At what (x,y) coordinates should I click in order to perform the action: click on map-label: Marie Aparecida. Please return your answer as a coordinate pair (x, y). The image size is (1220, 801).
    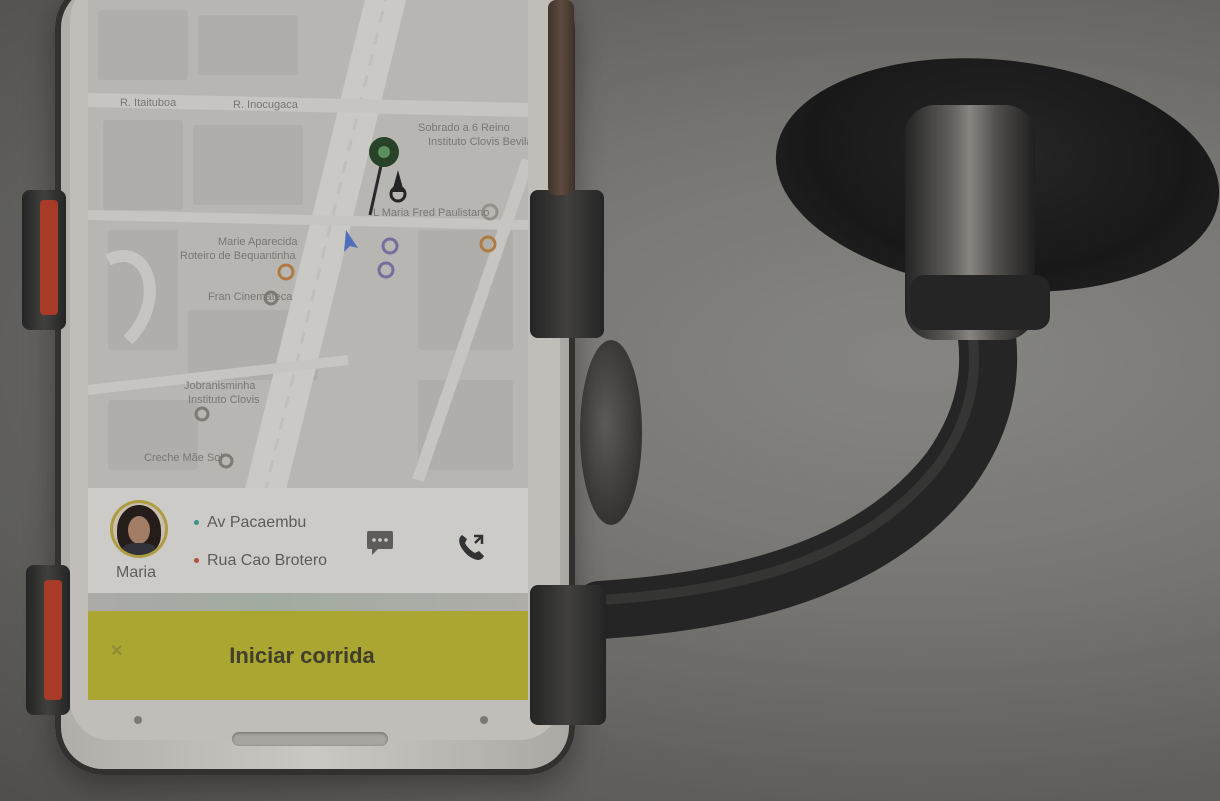
    Looking at the image, I should click on (258, 242).